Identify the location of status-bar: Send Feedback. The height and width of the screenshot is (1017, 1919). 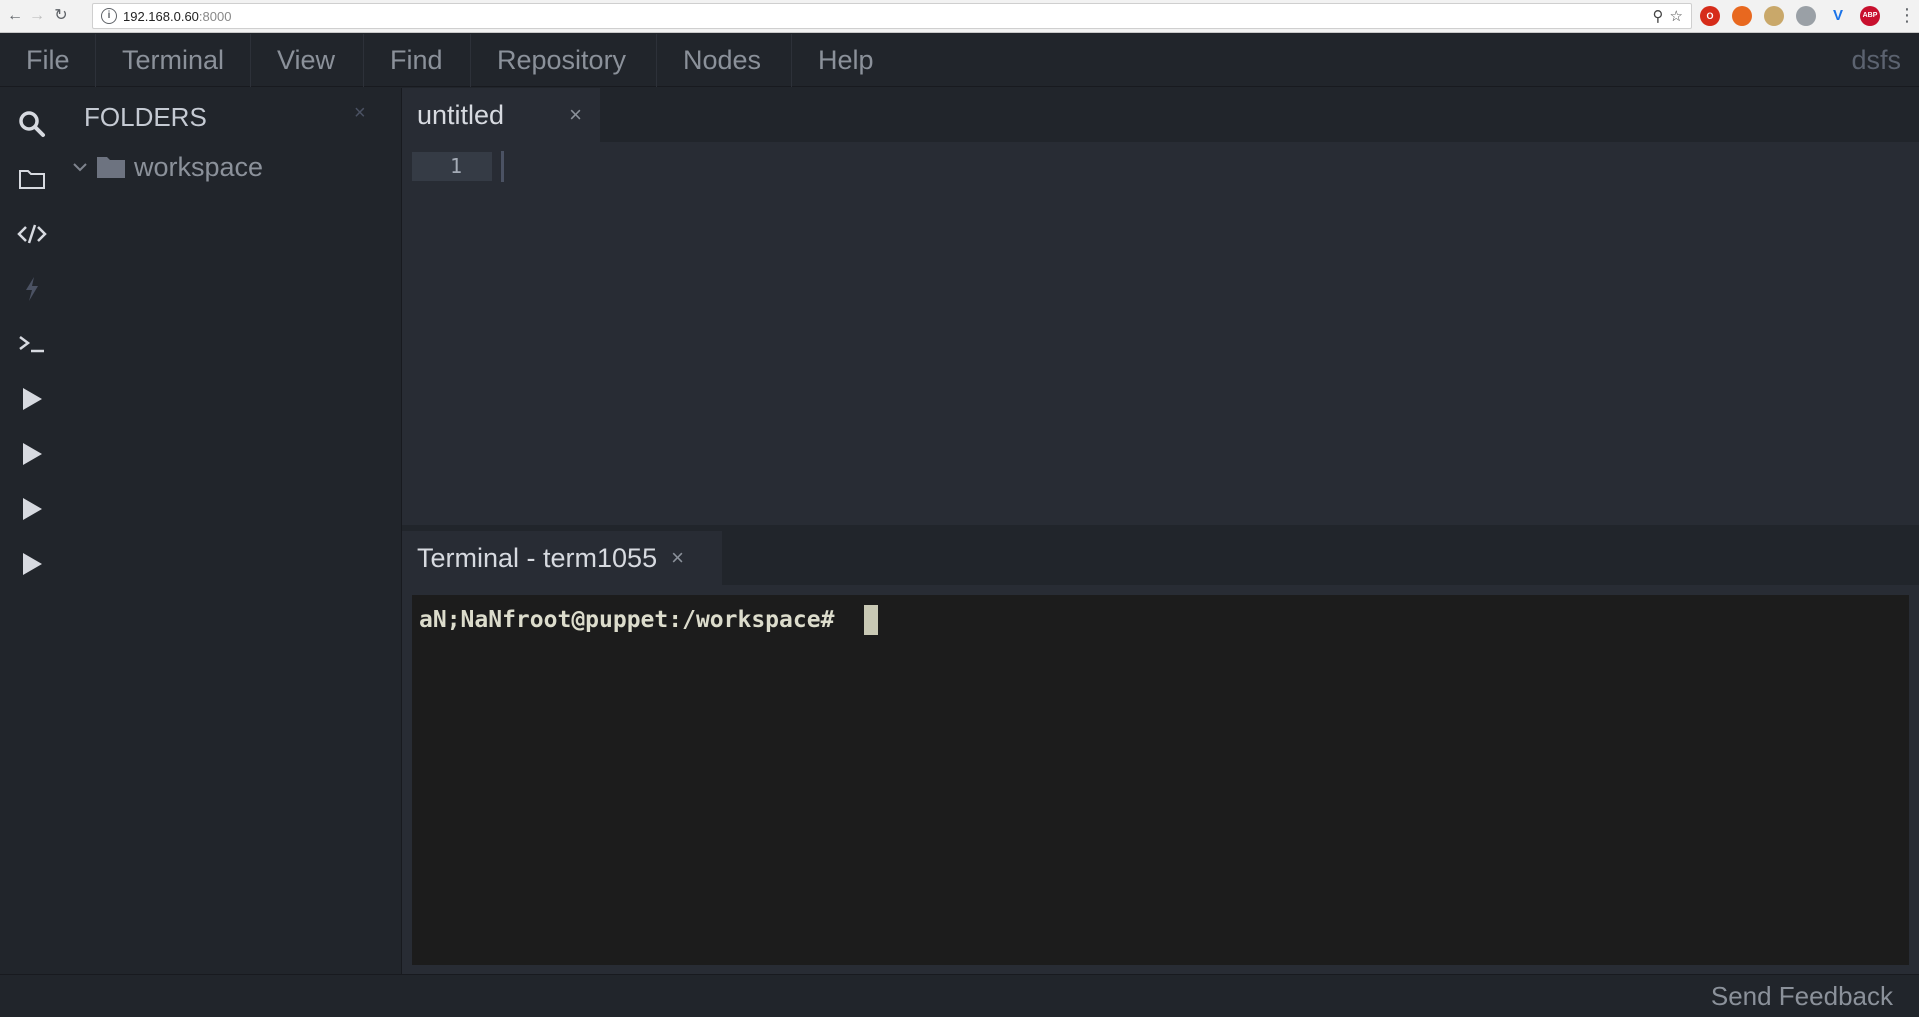
(959, 995).